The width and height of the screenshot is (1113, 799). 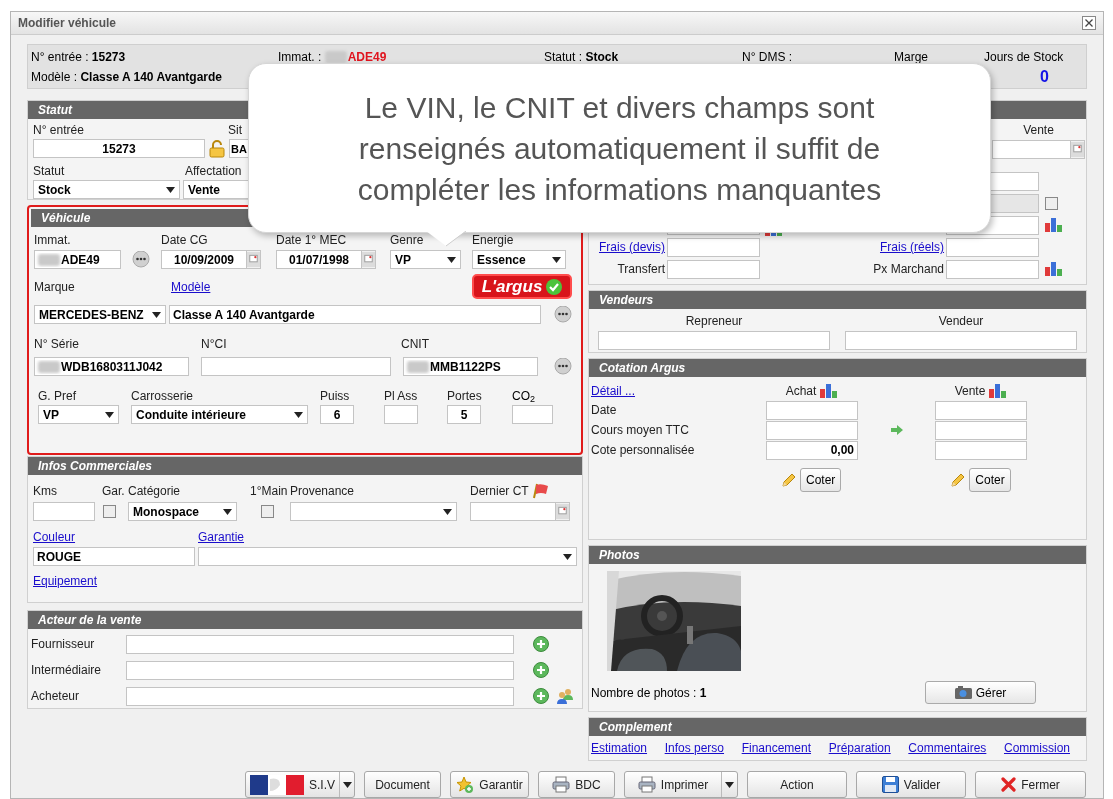 What do you see at coordinates (911, 784) in the screenshot?
I see `toolbar-button: Valider` at bounding box center [911, 784].